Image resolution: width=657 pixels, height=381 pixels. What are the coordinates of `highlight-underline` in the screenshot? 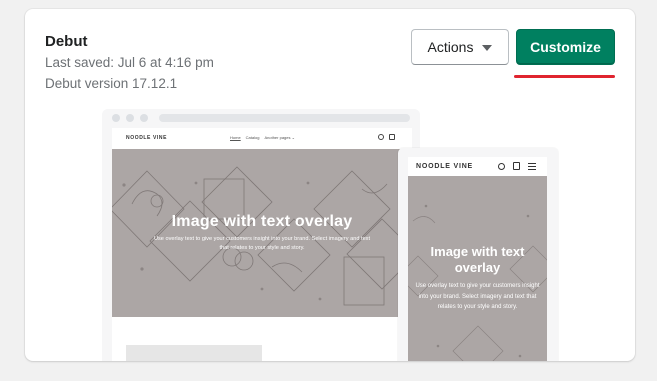 It's located at (564, 76).